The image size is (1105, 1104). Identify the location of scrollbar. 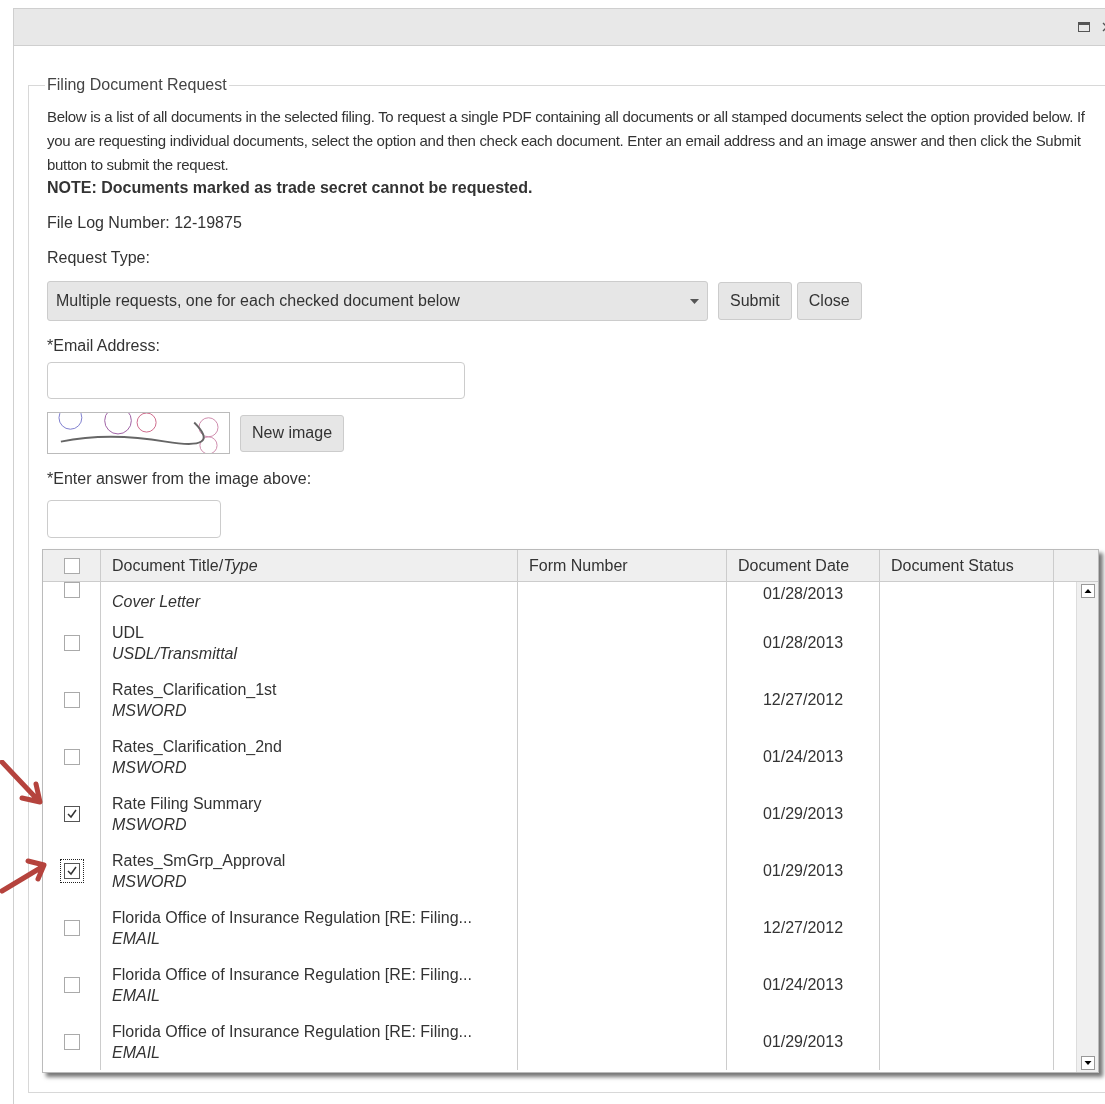
(1087, 827).